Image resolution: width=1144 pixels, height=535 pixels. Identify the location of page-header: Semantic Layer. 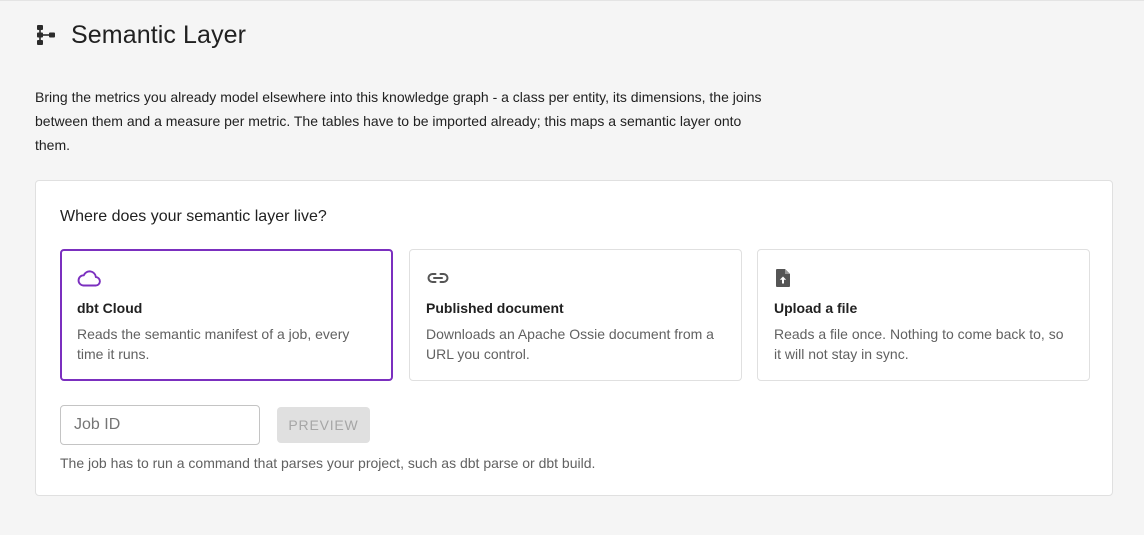
(140, 35).